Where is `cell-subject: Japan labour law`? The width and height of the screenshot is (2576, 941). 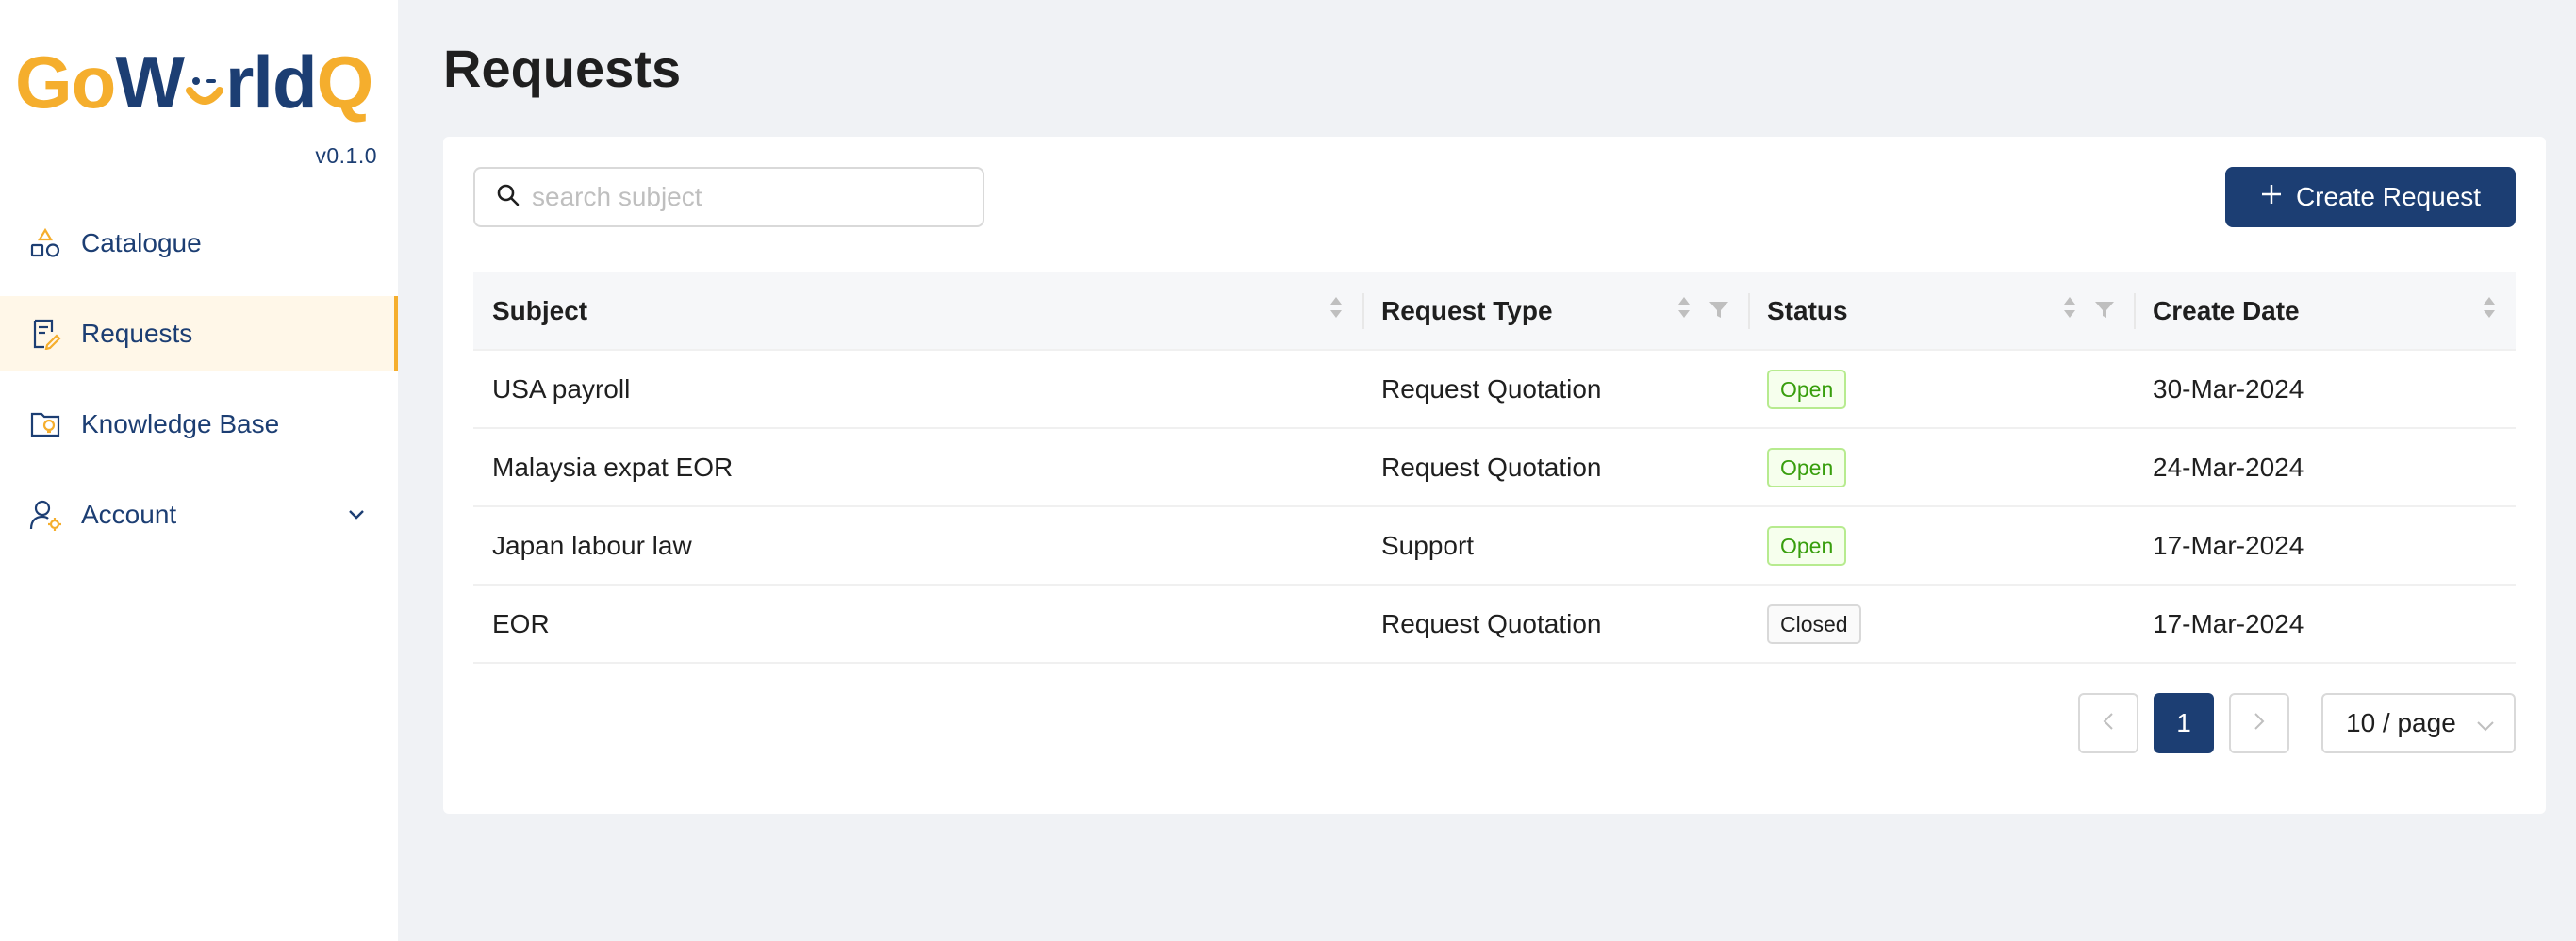 cell-subject: Japan labour law is located at coordinates (917, 545).